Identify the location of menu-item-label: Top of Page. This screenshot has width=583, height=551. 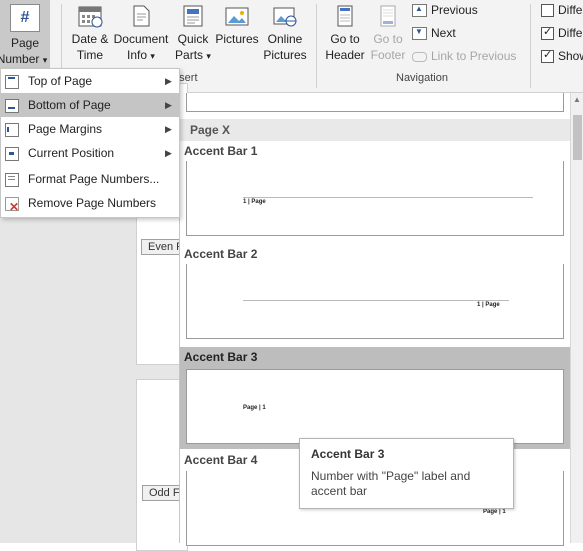
(60, 81).